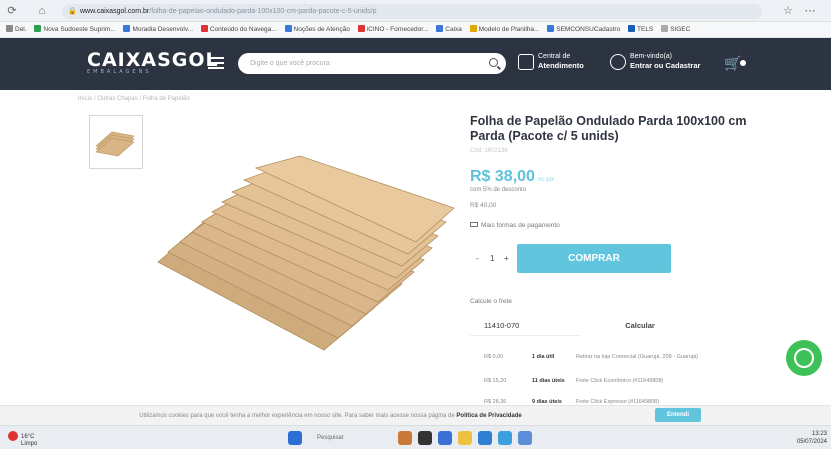  What do you see at coordinates (743, 63) in the screenshot?
I see `cart-badge` at bounding box center [743, 63].